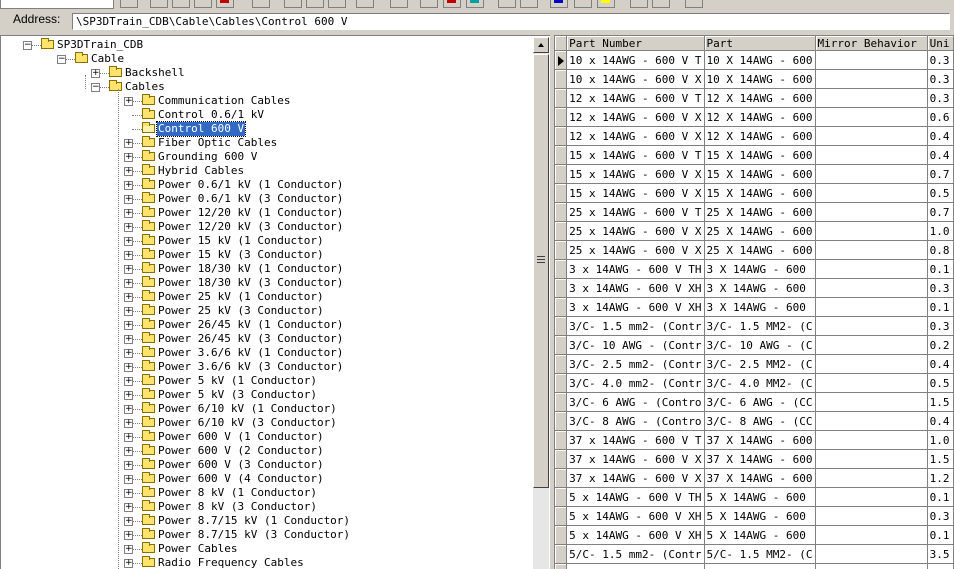 Image resolution: width=954 pixels, height=569 pixels. Describe the element at coordinates (754, 60) in the screenshot. I see `table-row: 10 x 14AWG - 600 V T 10 X 14AWG - 600 0.3` at that location.